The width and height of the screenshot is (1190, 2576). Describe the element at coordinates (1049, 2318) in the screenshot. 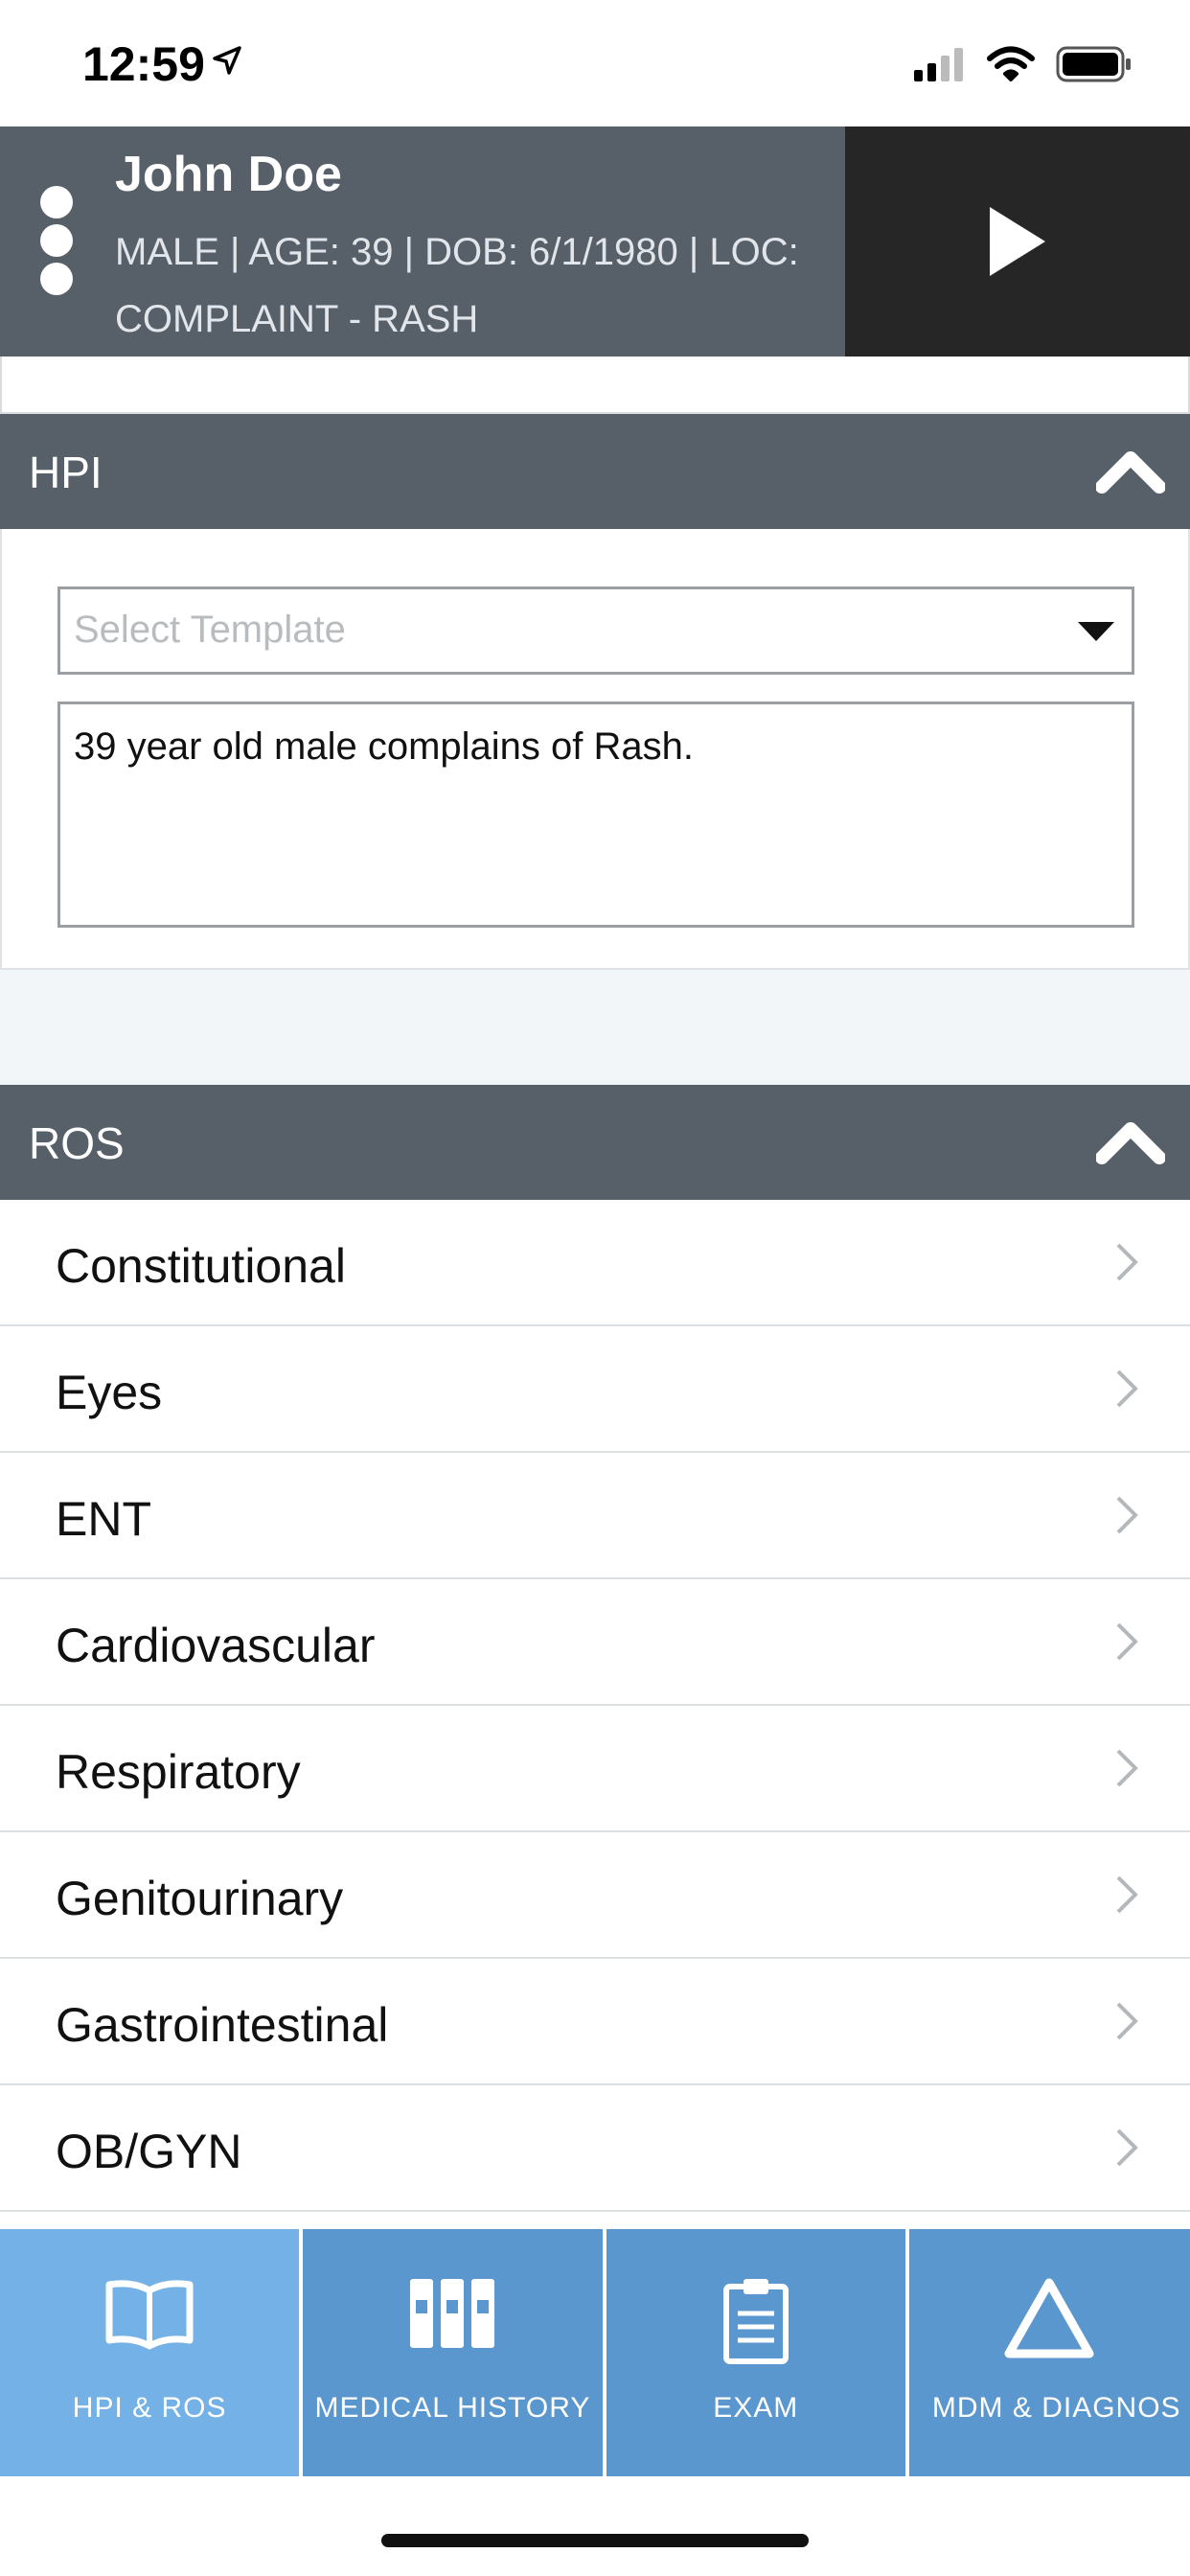

I see `triangle-icon` at that location.